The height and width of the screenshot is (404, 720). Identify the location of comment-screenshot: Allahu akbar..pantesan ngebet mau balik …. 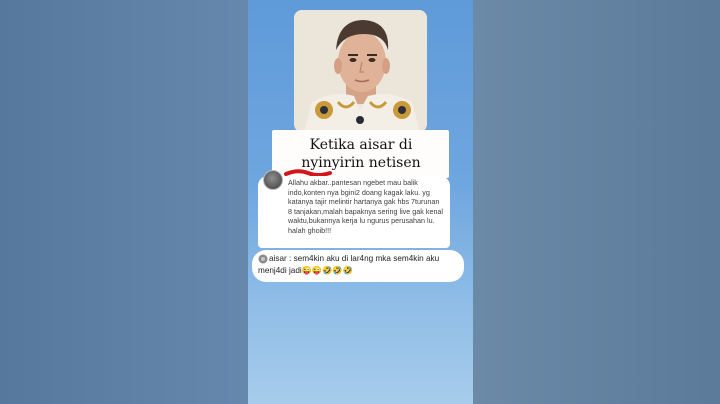
(354, 209).